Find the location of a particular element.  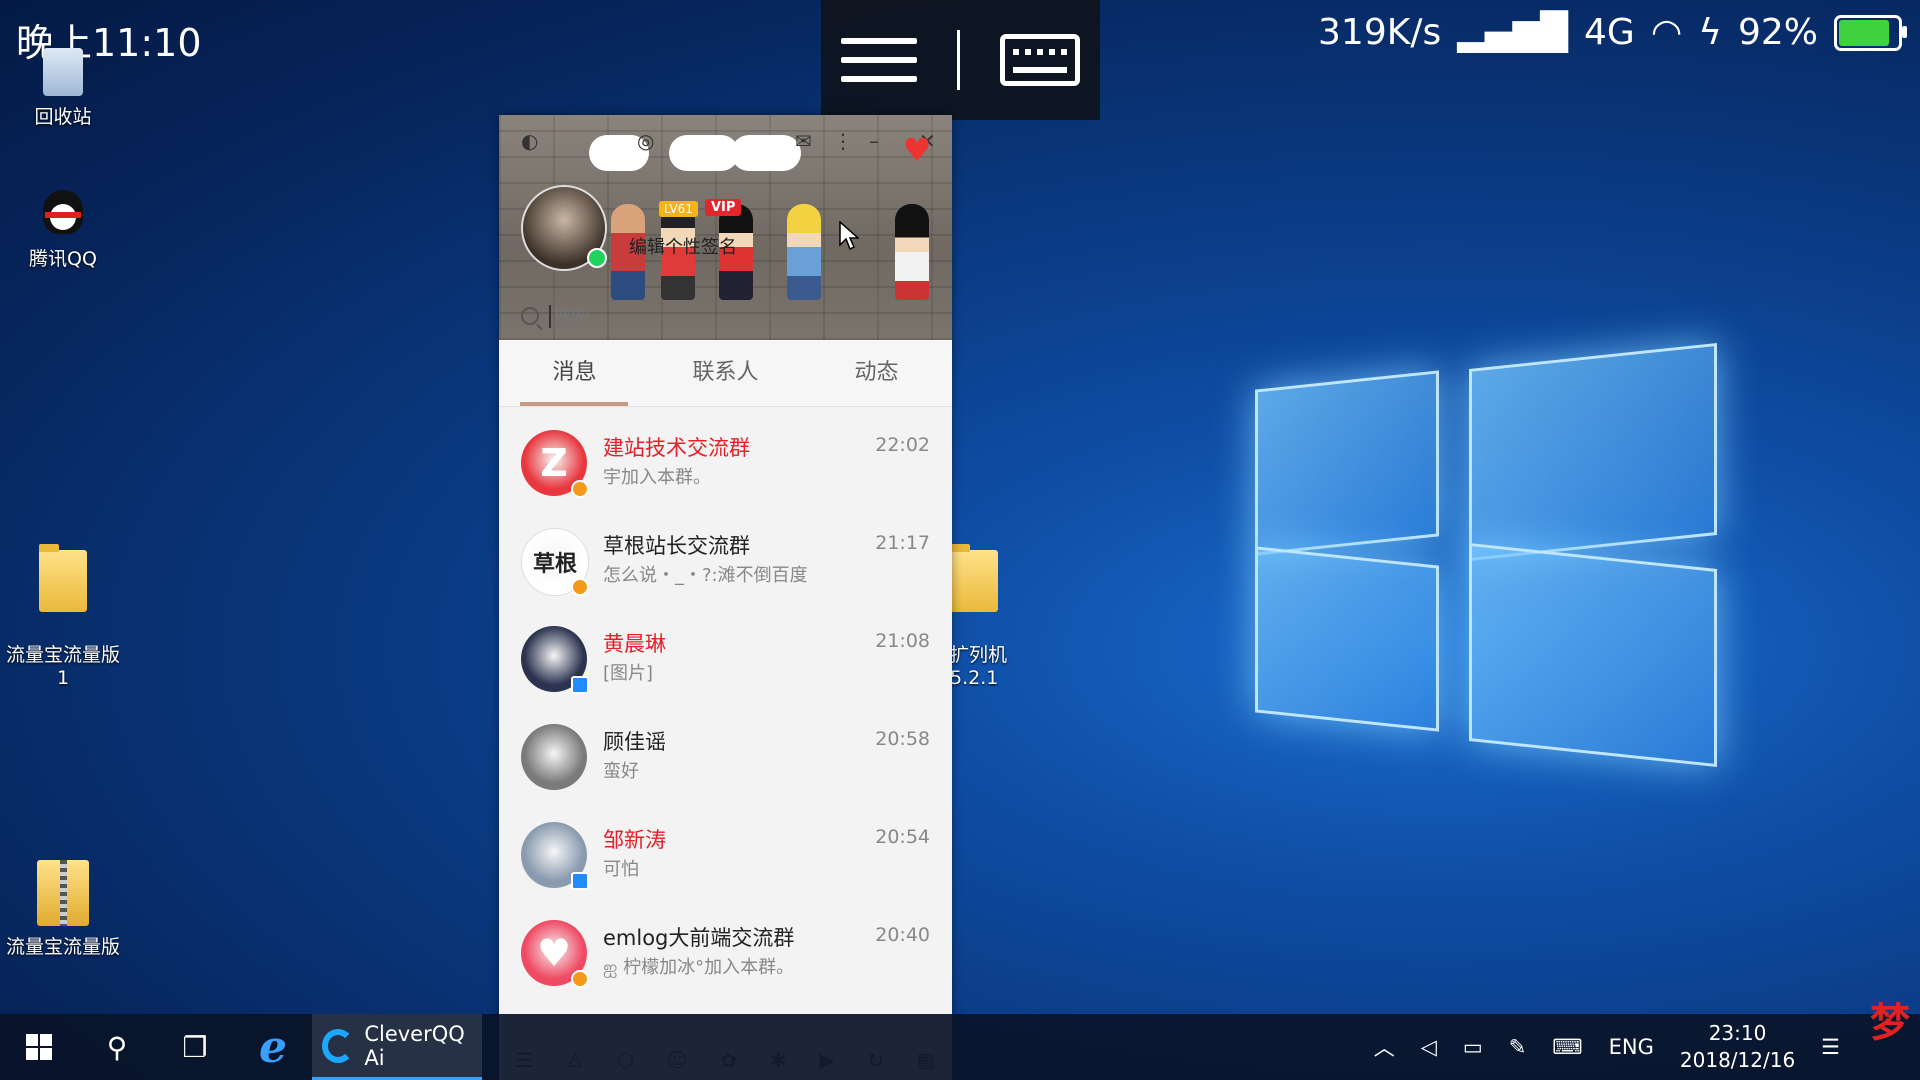

desktop-icon-recycle-bin: 回收站 is located at coordinates (64, 88).